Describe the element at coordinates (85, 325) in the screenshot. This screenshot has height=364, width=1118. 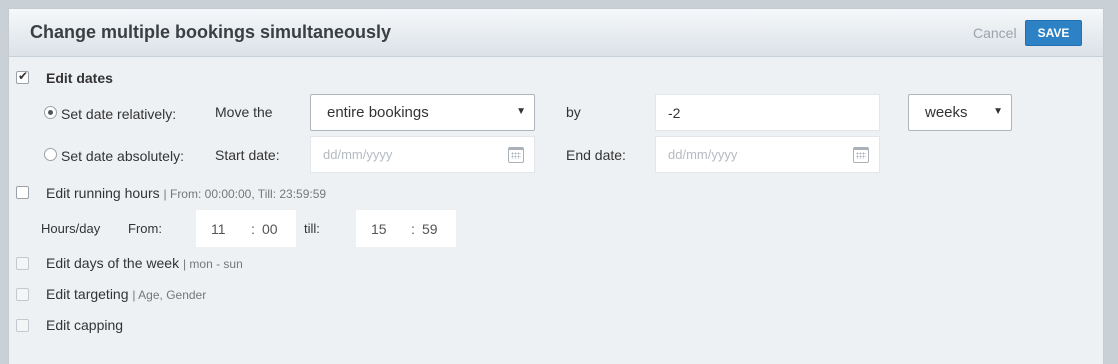
I see `edit-capping-label: Edit capping` at that location.